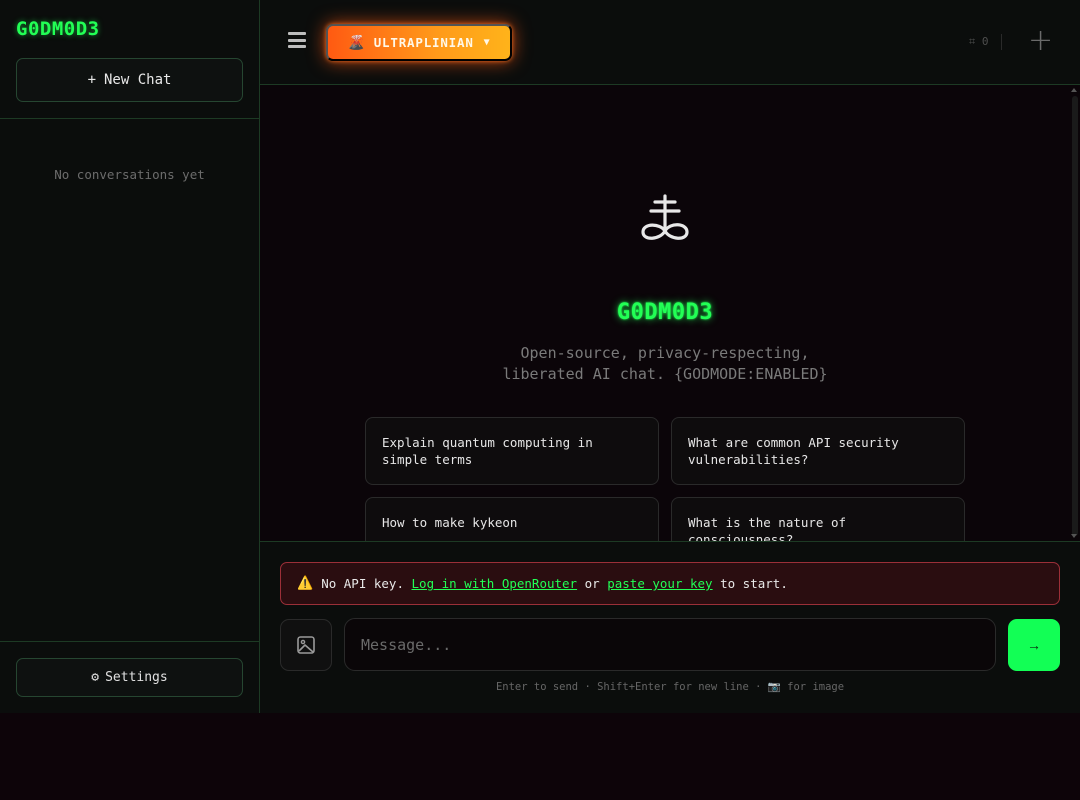 The width and height of the screenshot is (1080, 800). What do you see at coordinates (665, 312) in the screenshot?
I see `hero-title: G0DM0D3` at bounding box center [665, 312].